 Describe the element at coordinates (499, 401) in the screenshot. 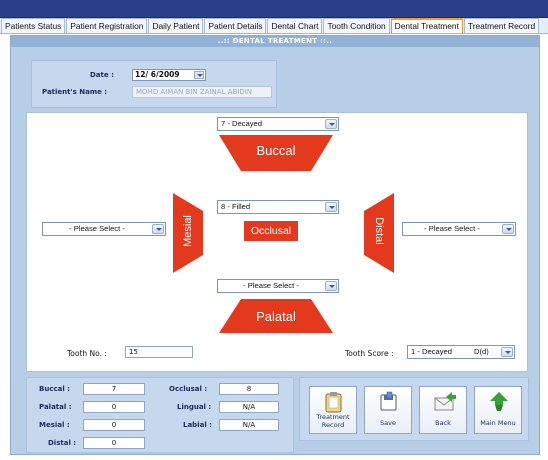

I see `home-arrow-icon` at that location.